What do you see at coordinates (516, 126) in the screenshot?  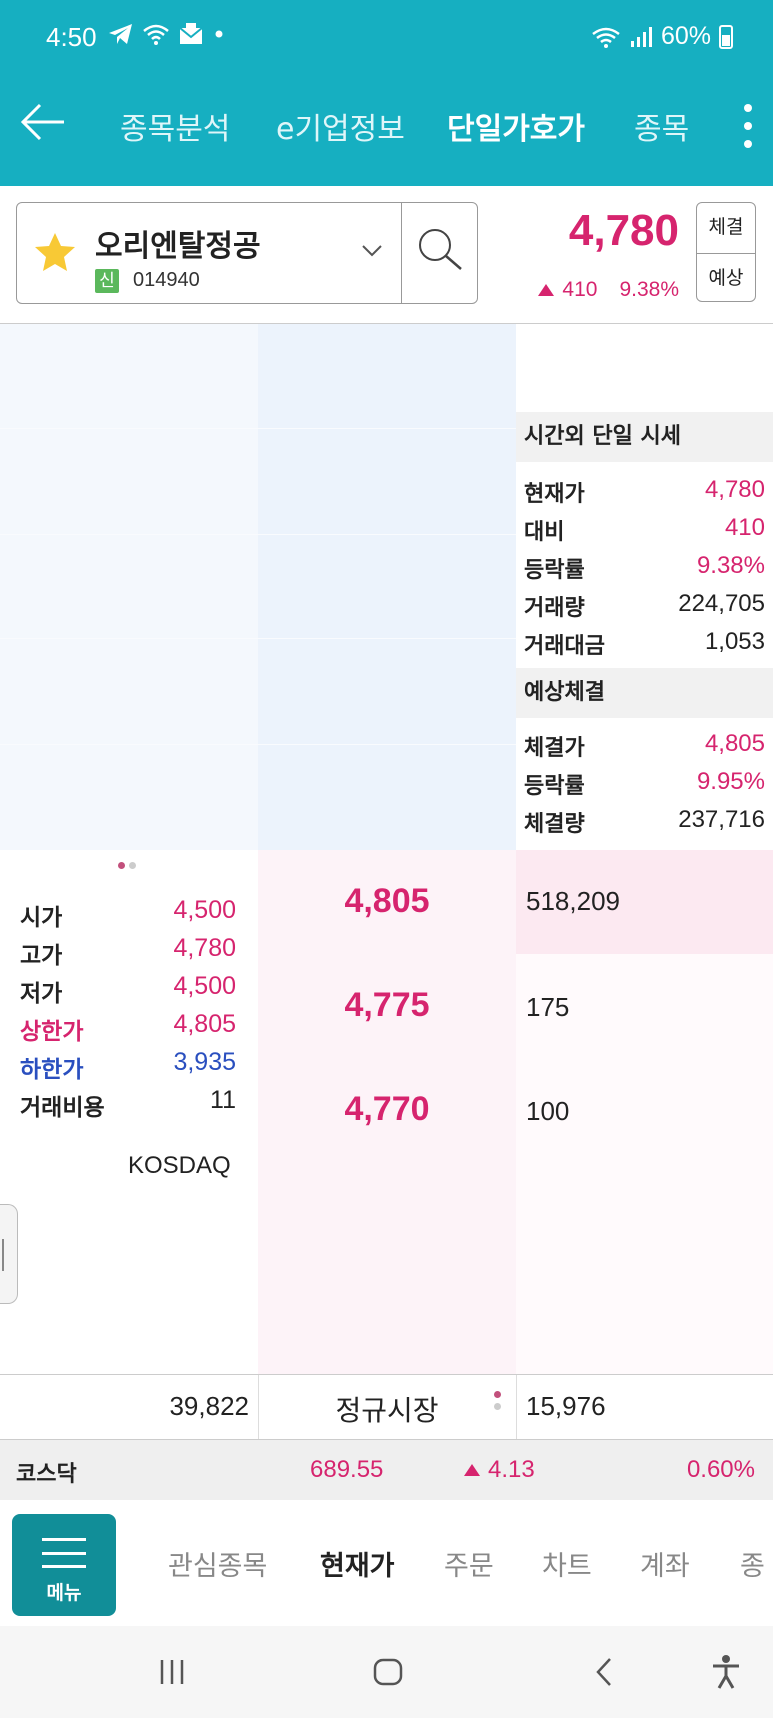 I see `tab-single-price-quote: 단일가호가` at bounding box center [516, 126].